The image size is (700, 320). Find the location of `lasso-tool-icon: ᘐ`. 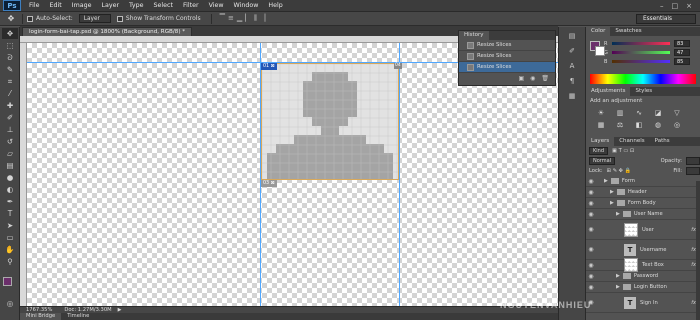

lasso-tool-icon: ᘐ is located at coordinates (10, 57).